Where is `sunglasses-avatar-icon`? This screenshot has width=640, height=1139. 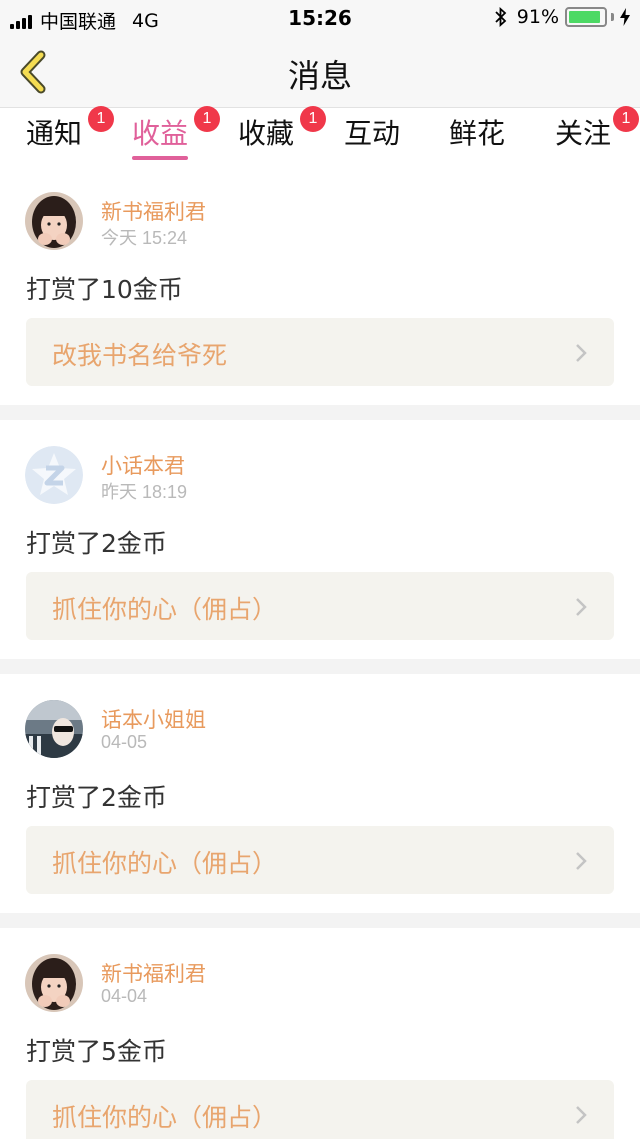
sunglasses-avatar-icon is located at coordinates (54, 729).